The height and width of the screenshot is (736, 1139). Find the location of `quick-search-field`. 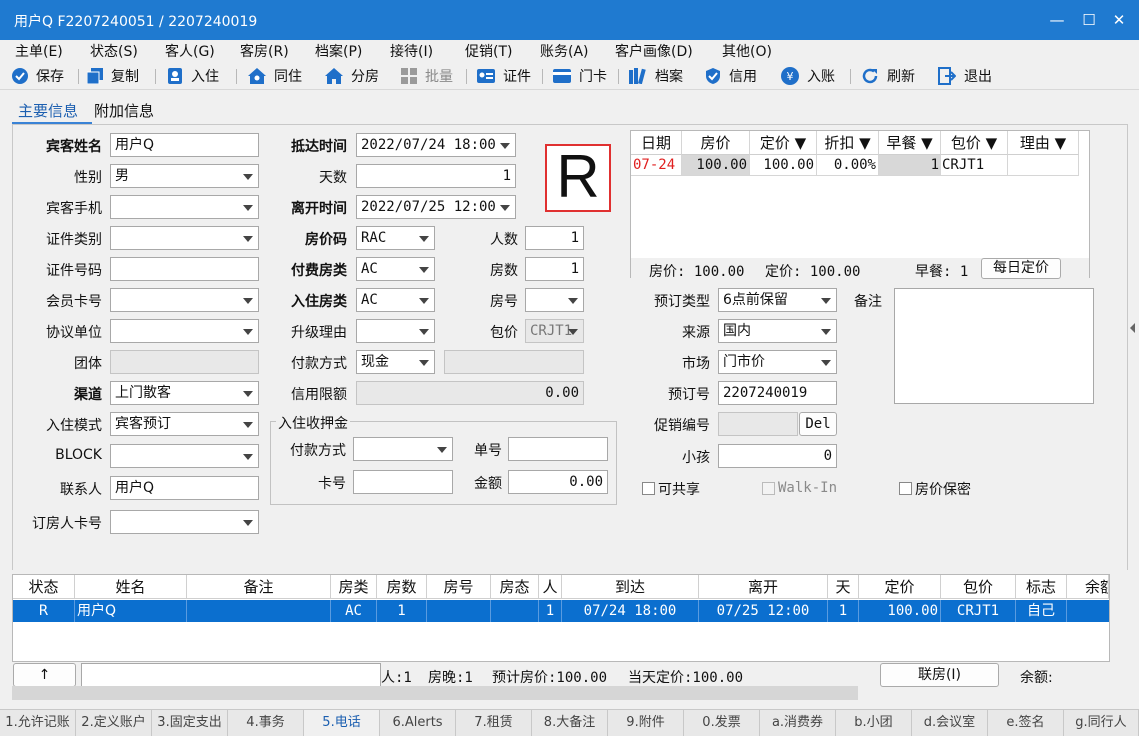

quick-search-field is located at coordinates (231, 675).